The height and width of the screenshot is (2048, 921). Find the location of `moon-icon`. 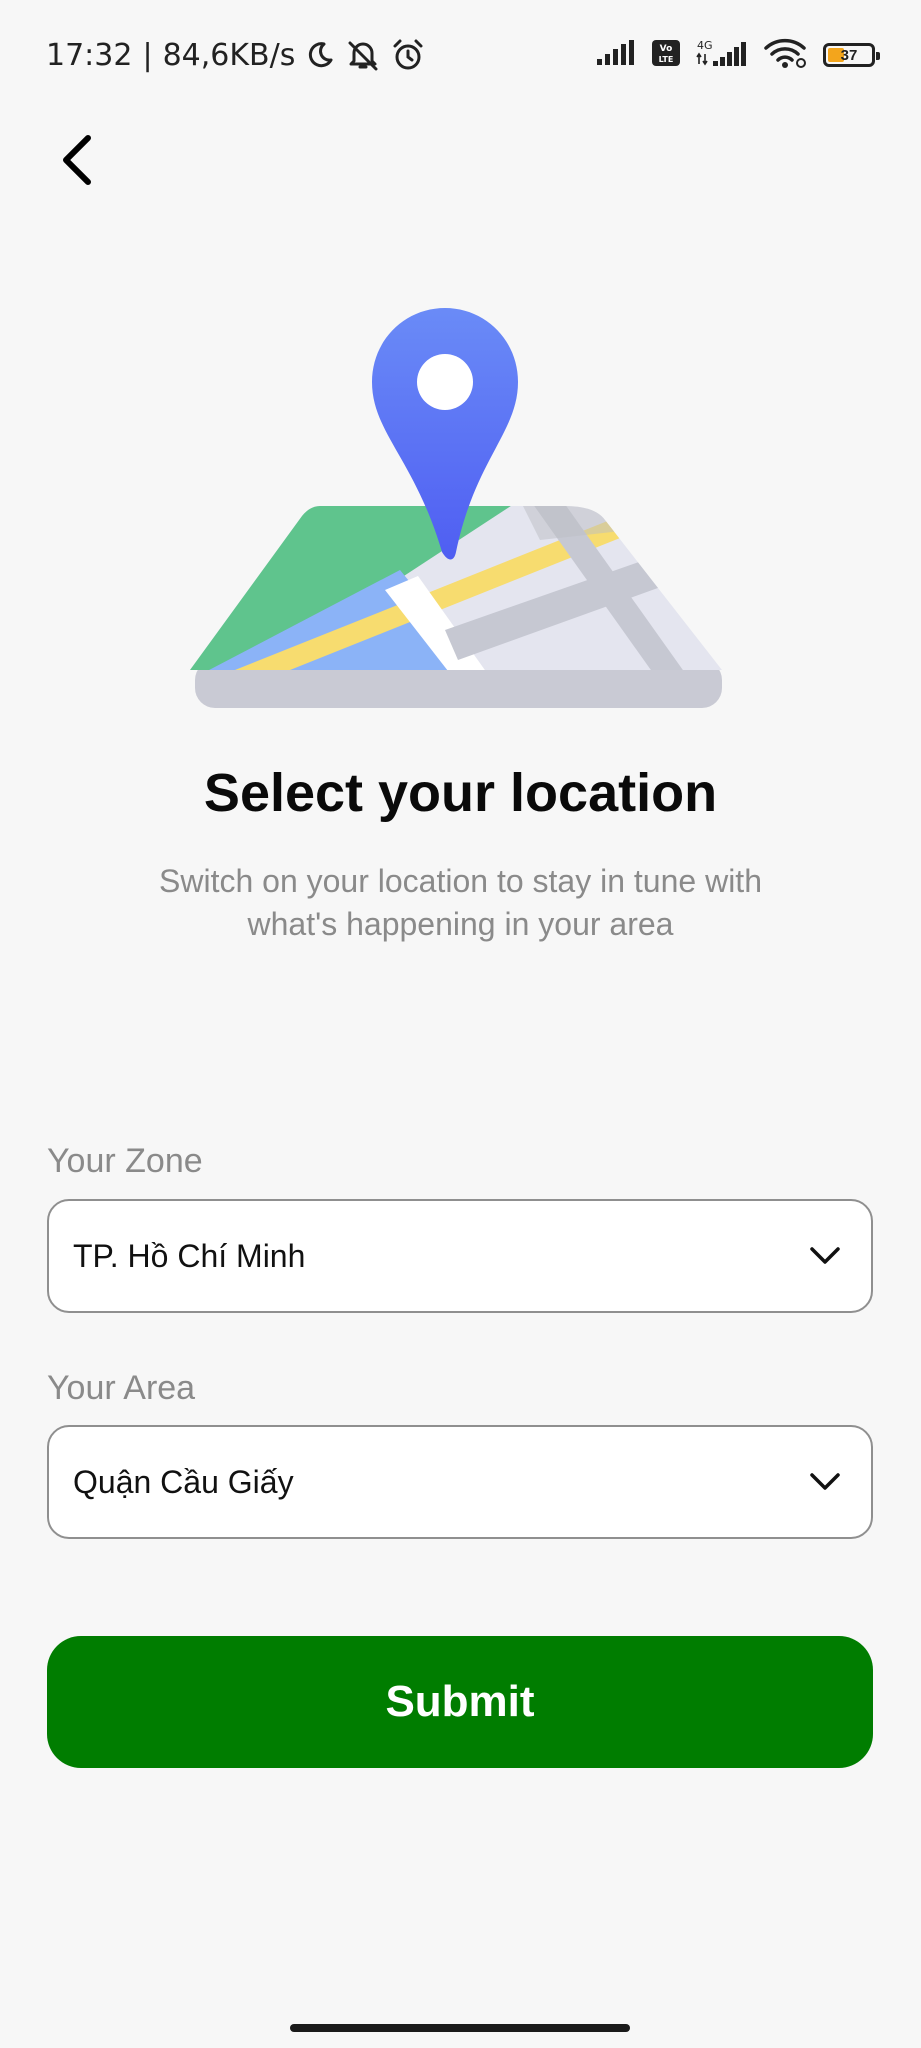

moon-icon is located at coordinates (320, 55).